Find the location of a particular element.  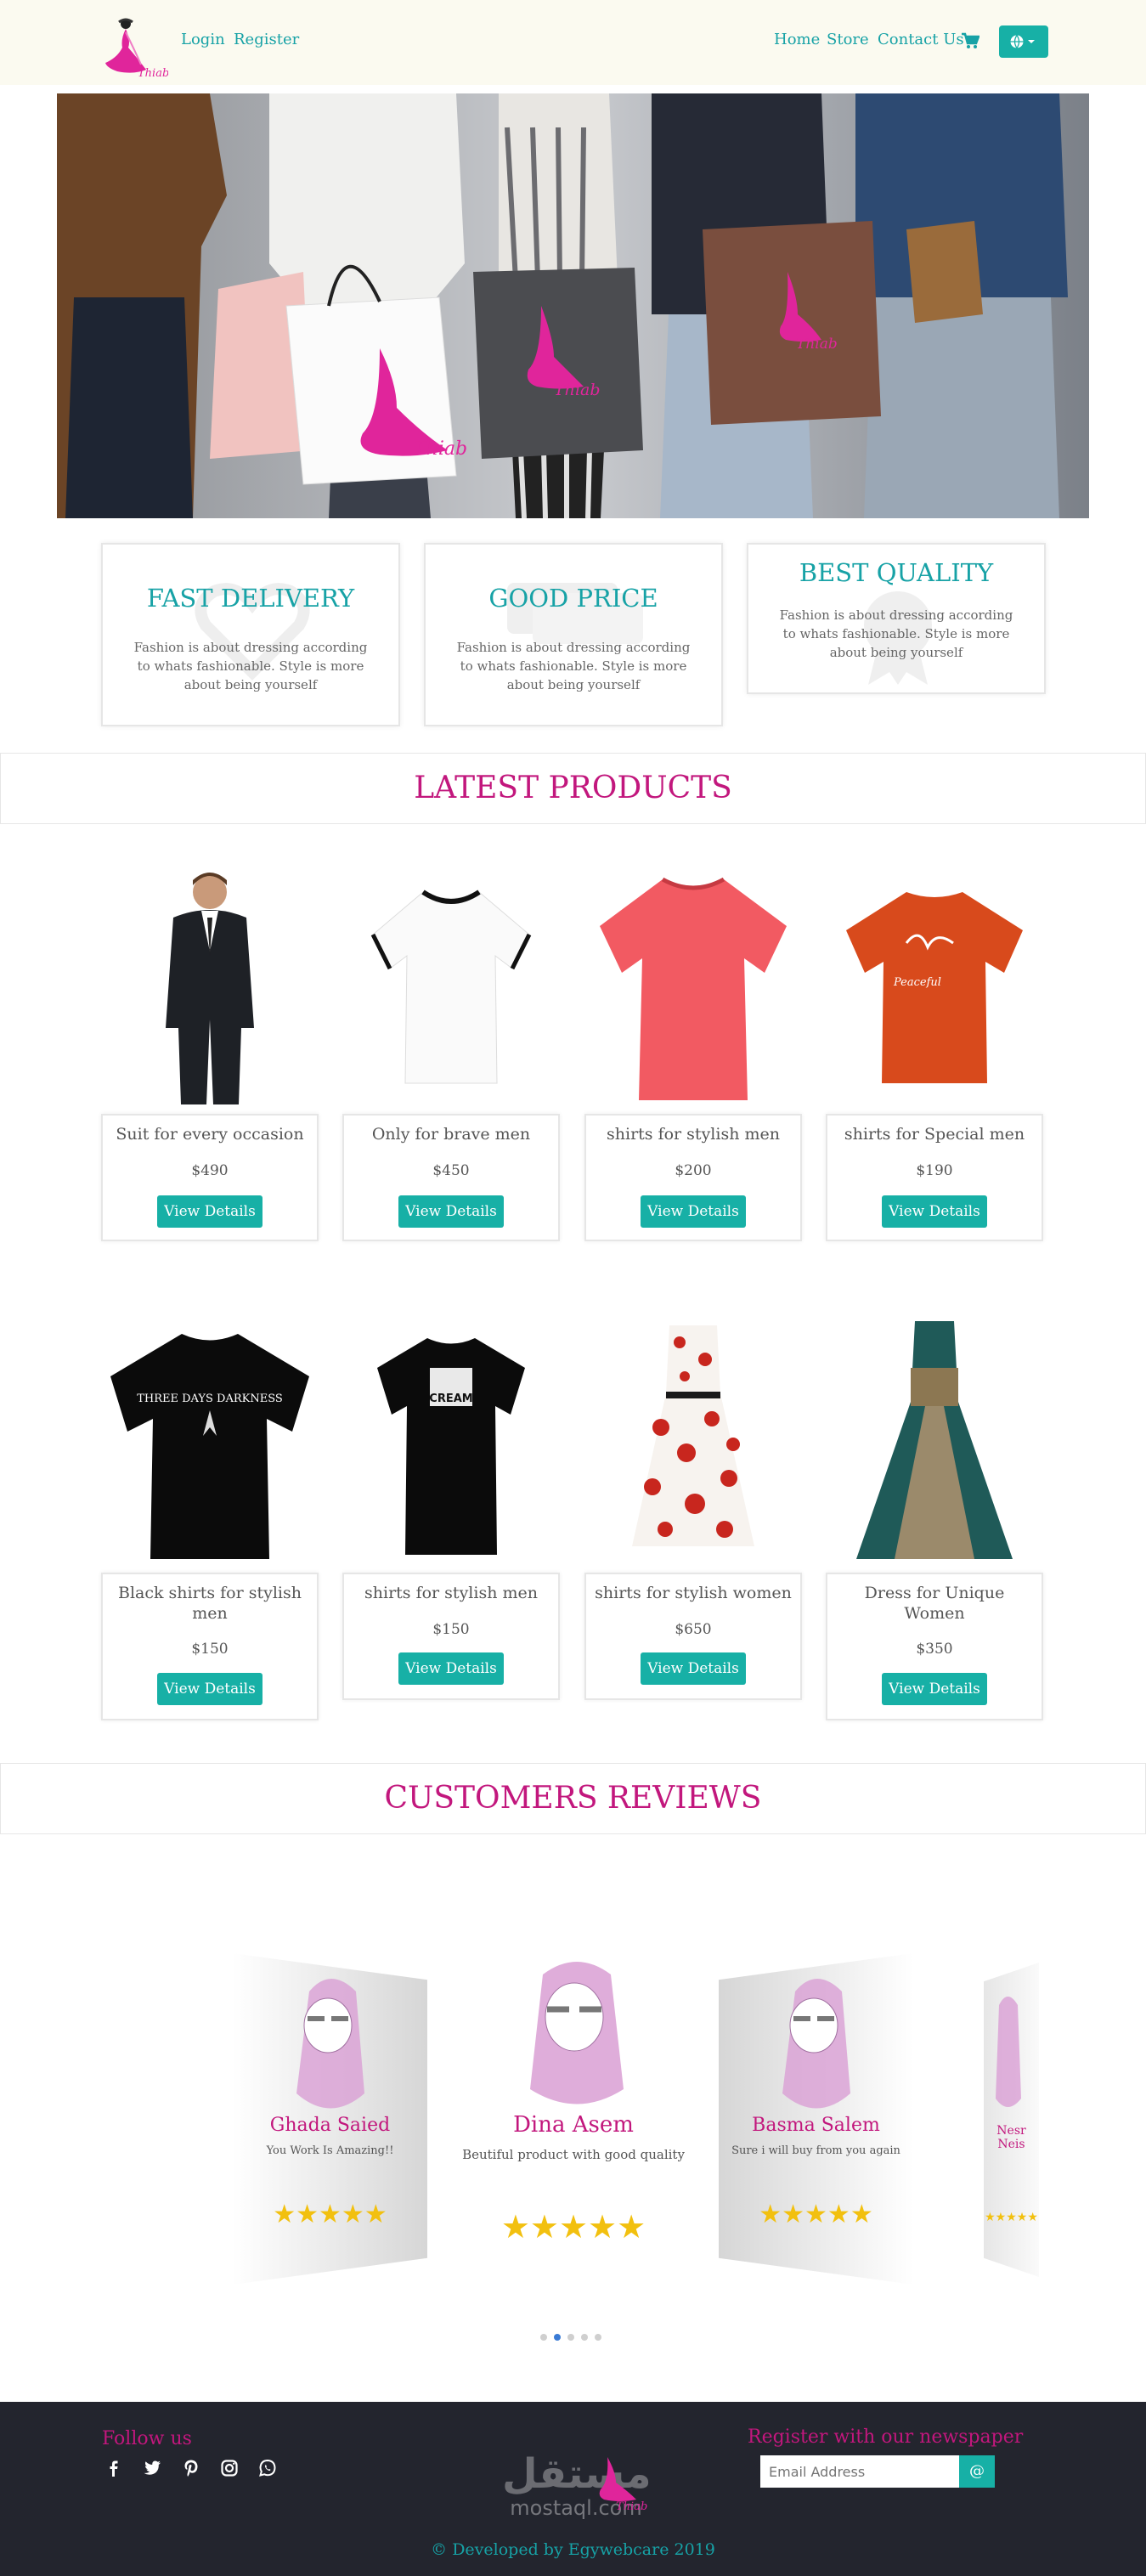

product-image-red-tshirt is located at coordinates (693, 981).